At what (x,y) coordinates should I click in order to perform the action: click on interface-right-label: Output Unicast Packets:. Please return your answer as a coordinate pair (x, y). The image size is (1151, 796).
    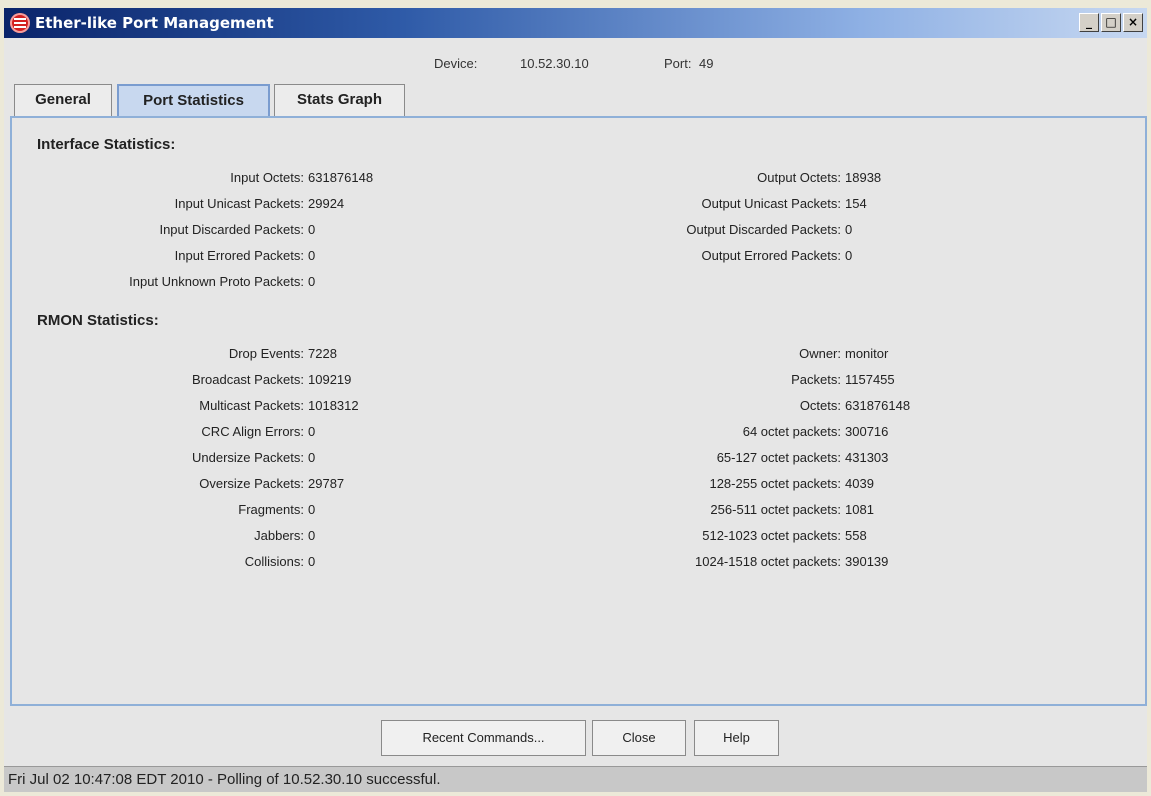
    Looking at the image, I should click on (771, 203).